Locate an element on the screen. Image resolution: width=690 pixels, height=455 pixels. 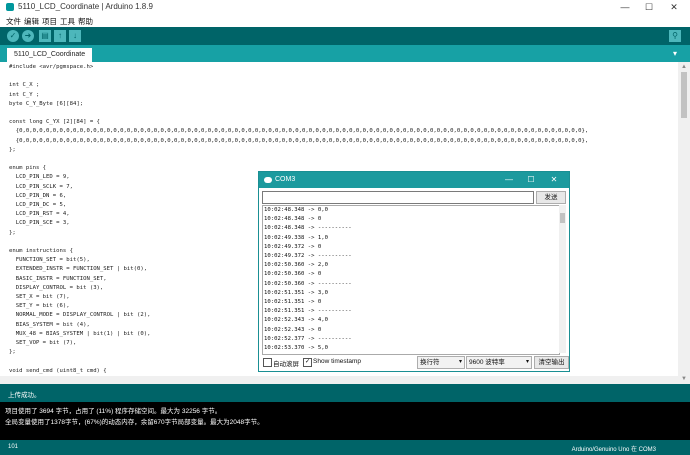
menu-file: 文件 is located at coordinates (13, 21).